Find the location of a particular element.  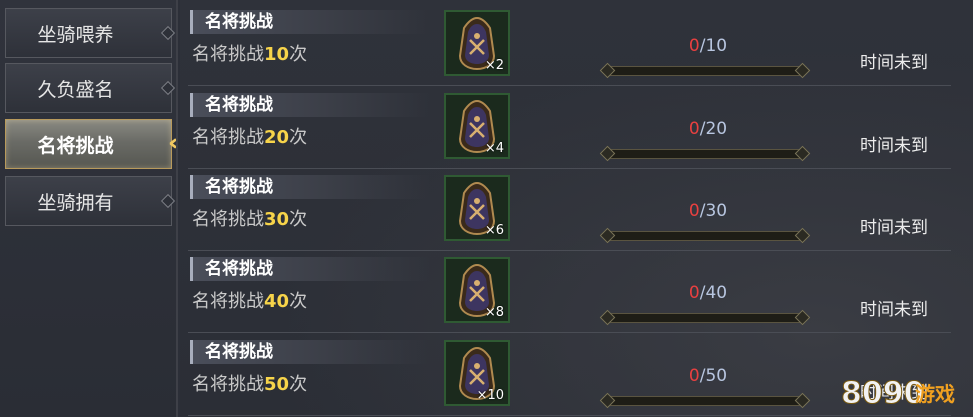

progress-text: 0/30 is located at coordinates (708, 211).